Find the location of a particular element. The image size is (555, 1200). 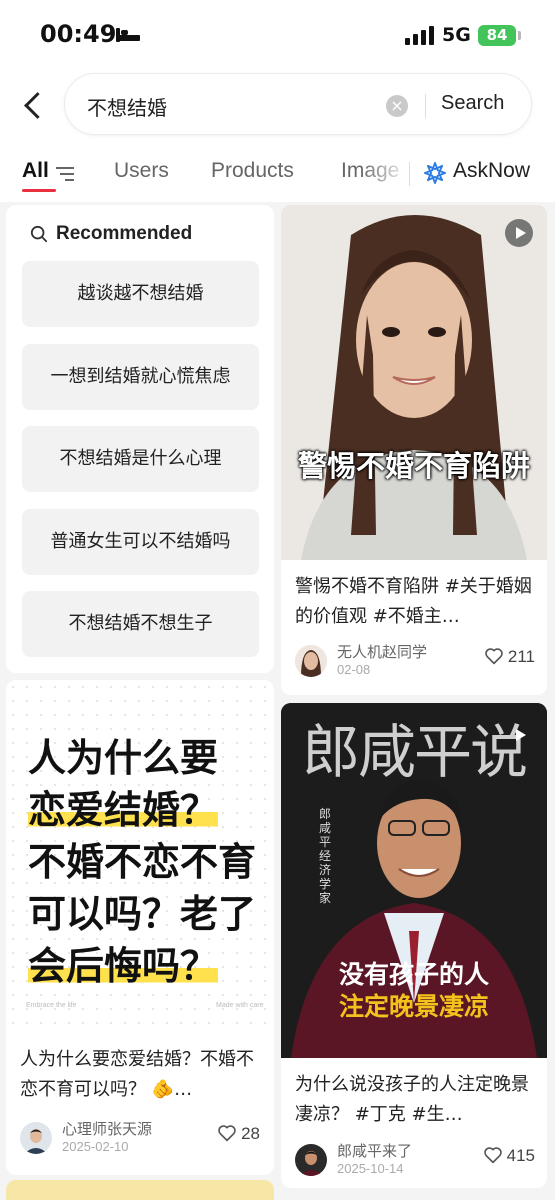

recommended-item: 不想结婚不想生子 is located at coordinates (140, 624).